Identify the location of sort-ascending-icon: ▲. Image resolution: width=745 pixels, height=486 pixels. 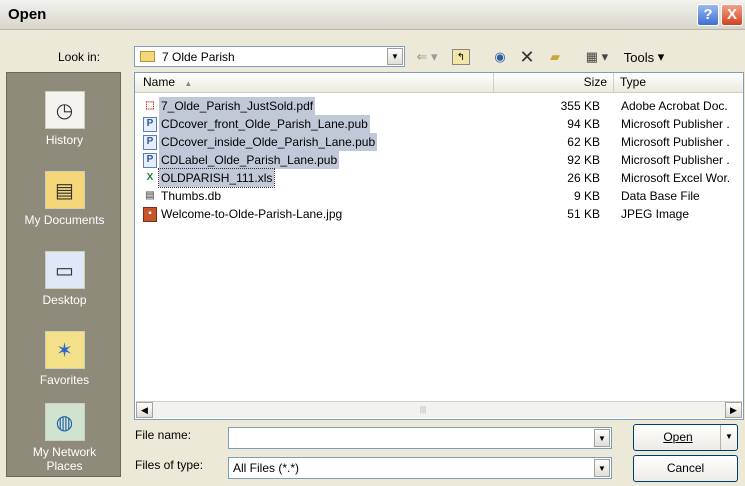
(188, 83).